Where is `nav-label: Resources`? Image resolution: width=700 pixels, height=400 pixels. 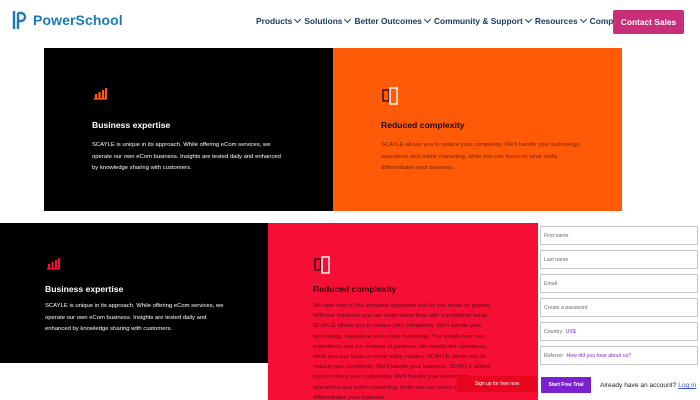
nav-label: Resources is located at coordinates (556, 21).